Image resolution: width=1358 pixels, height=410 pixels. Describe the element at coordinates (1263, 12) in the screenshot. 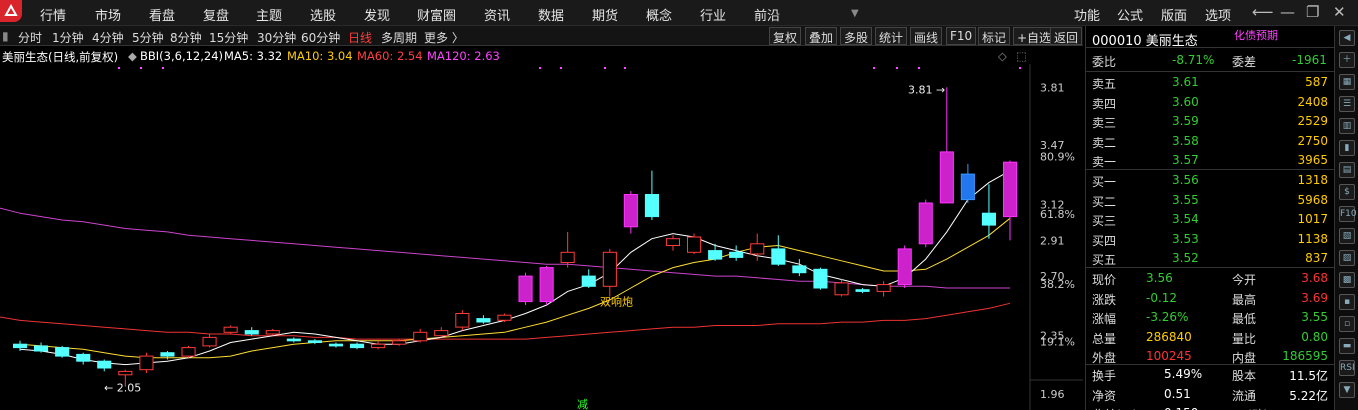

I see `back-icon: ⟵` at that location.